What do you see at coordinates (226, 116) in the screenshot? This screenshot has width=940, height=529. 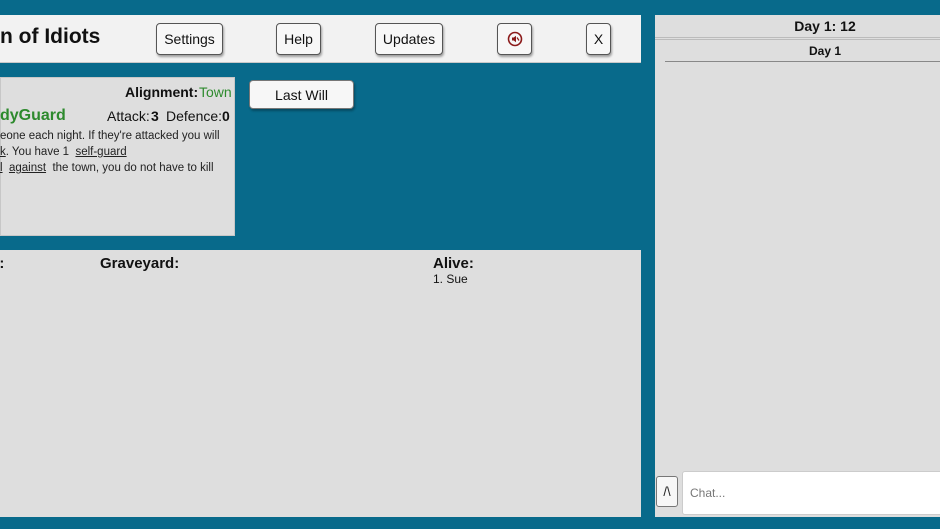 I see `defence-value: 0` at bounding box center [226, 116].